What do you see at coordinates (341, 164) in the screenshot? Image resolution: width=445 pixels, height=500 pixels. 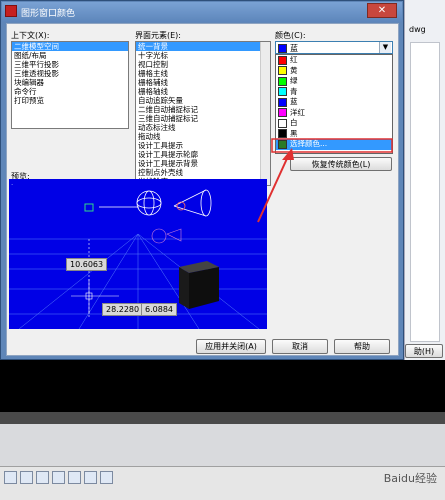 I see `restore-classic-colors-button: 恢复传统颜色(L)` at bounding box center [341, 164].